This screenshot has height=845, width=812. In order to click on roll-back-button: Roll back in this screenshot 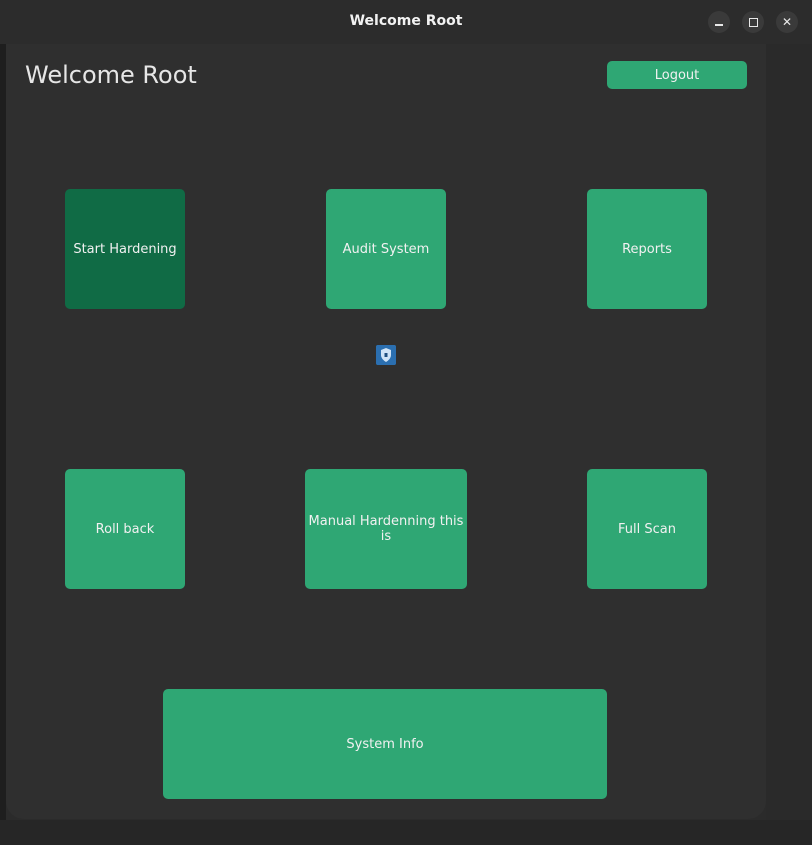, I will do `click(125, 529)`.